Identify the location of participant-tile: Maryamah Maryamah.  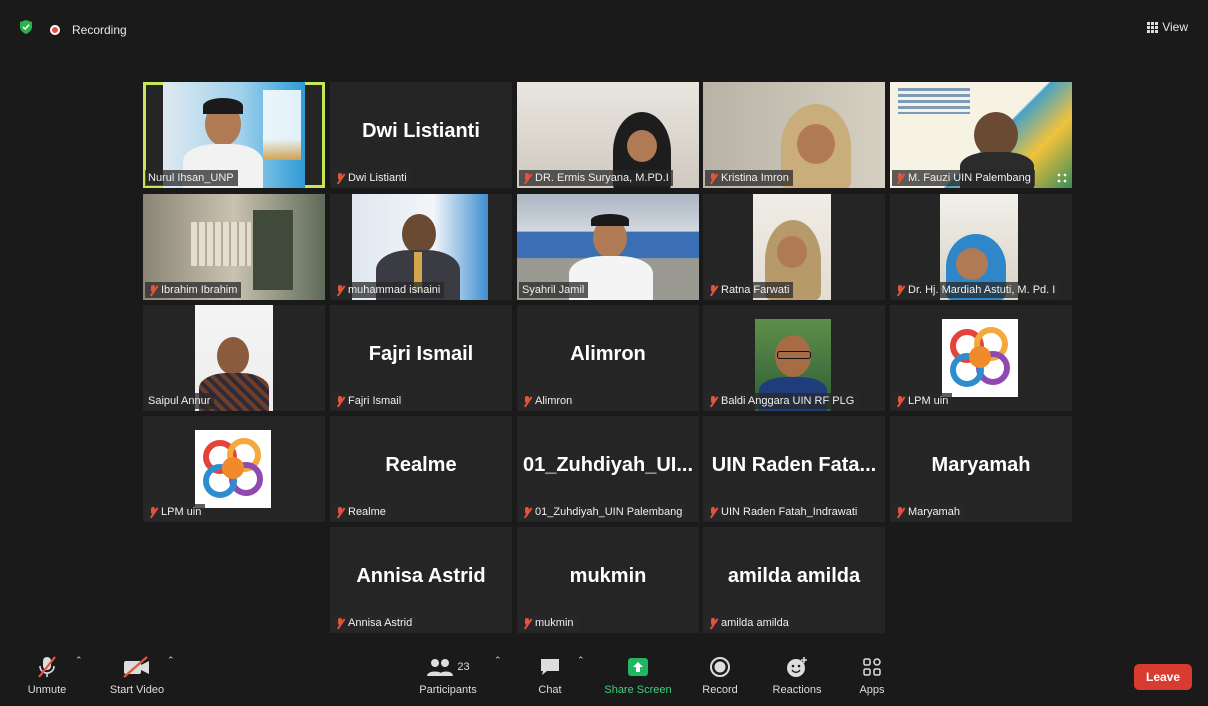
(981, 469).